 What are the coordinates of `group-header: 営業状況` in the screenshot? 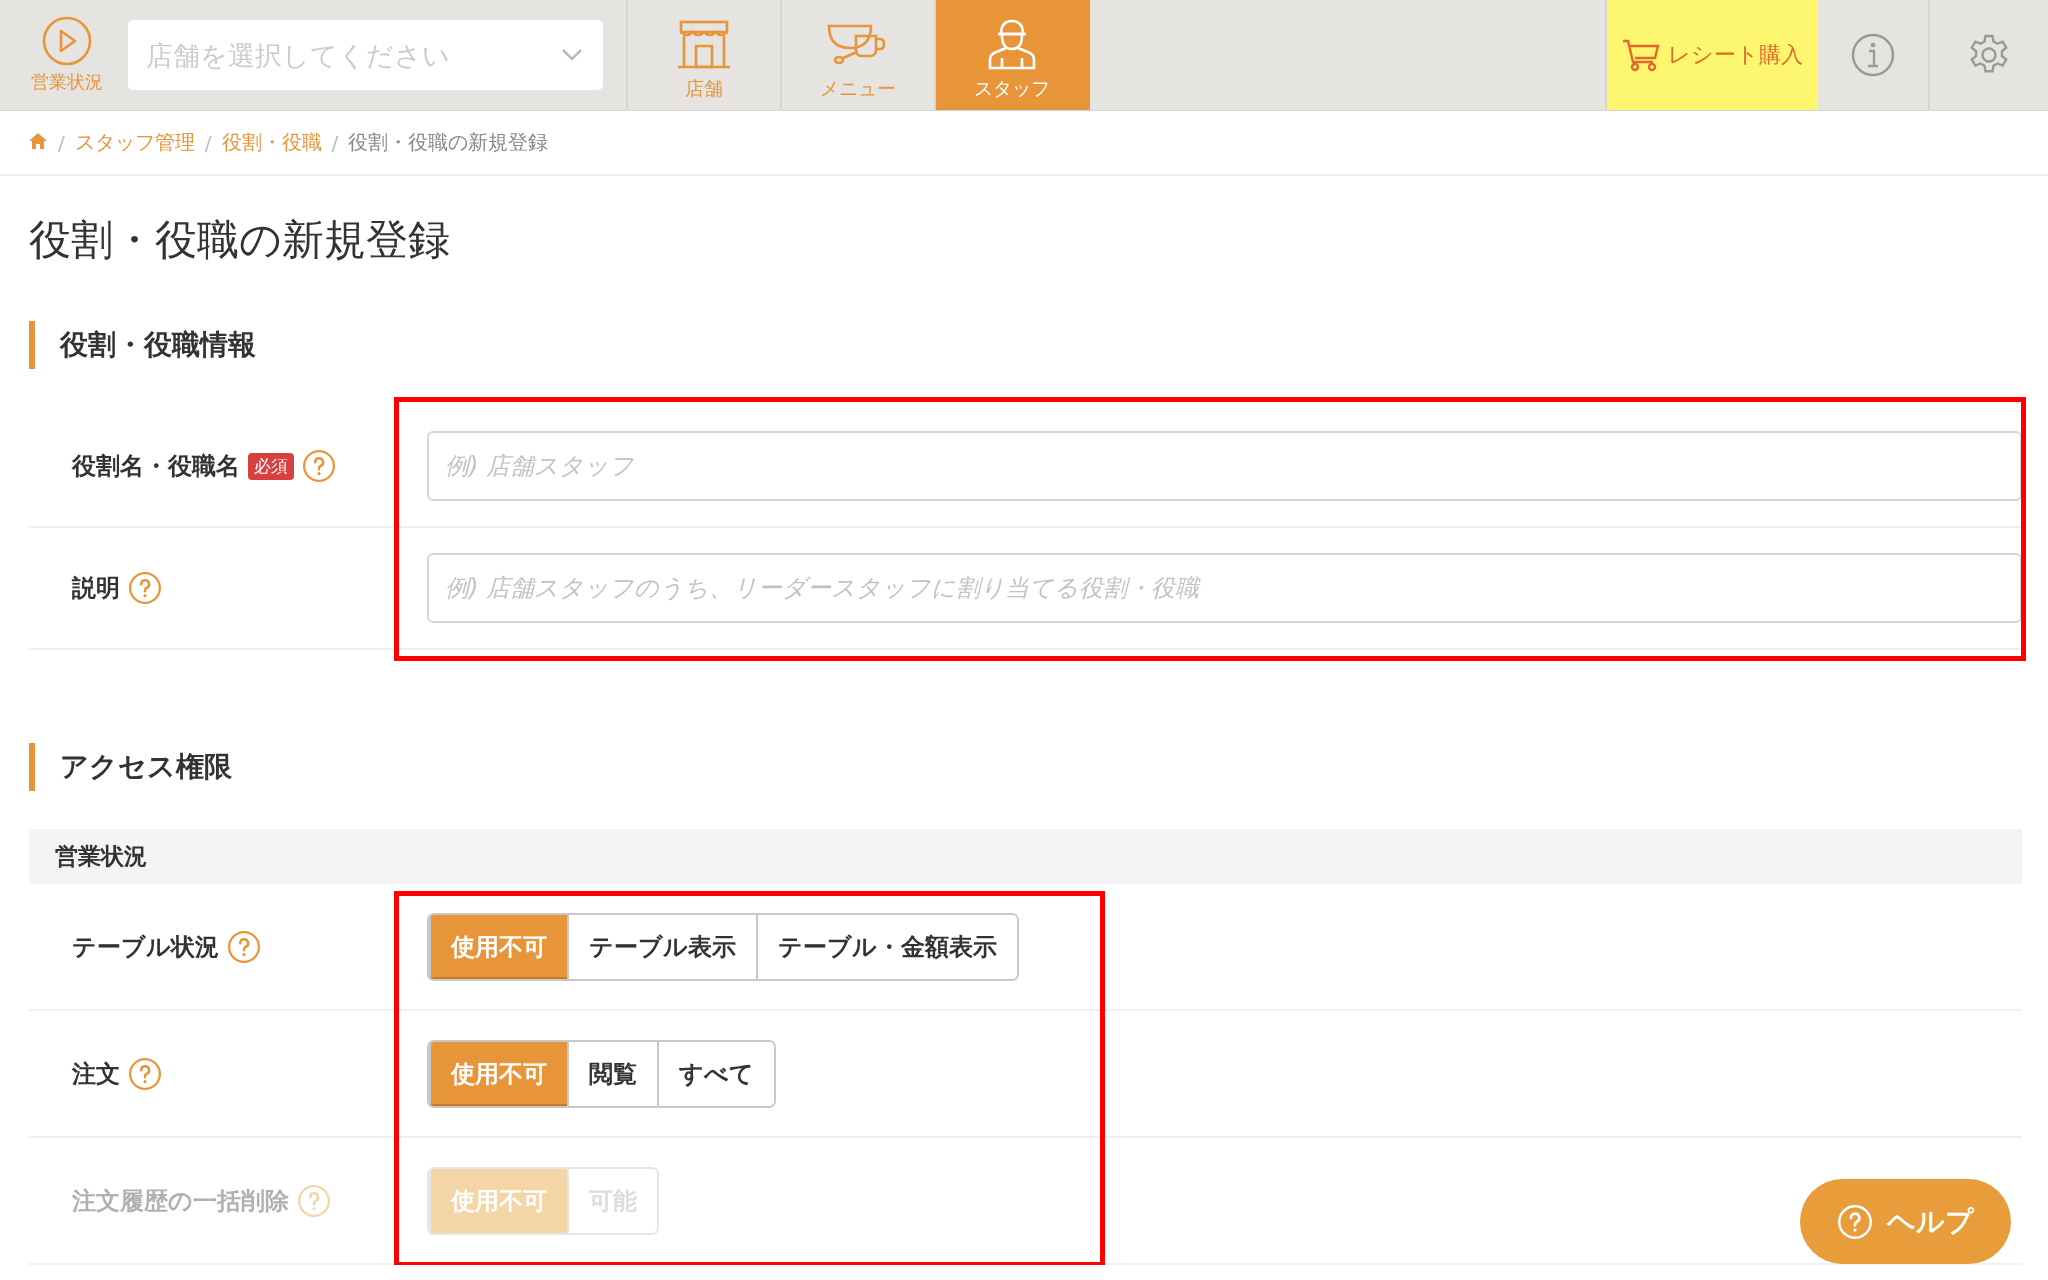 It's located at (1025, 856).